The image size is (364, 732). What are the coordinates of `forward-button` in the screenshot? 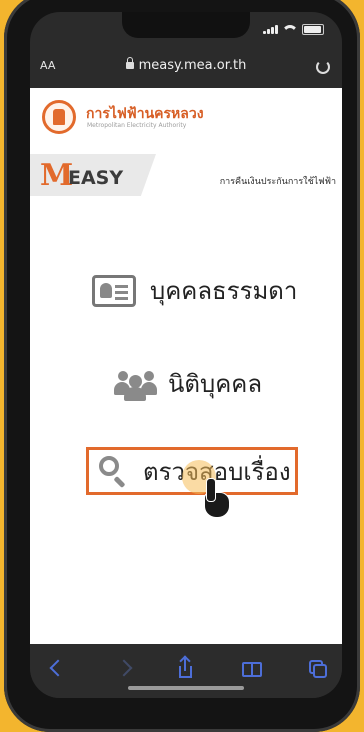 It's located at (122, 669).